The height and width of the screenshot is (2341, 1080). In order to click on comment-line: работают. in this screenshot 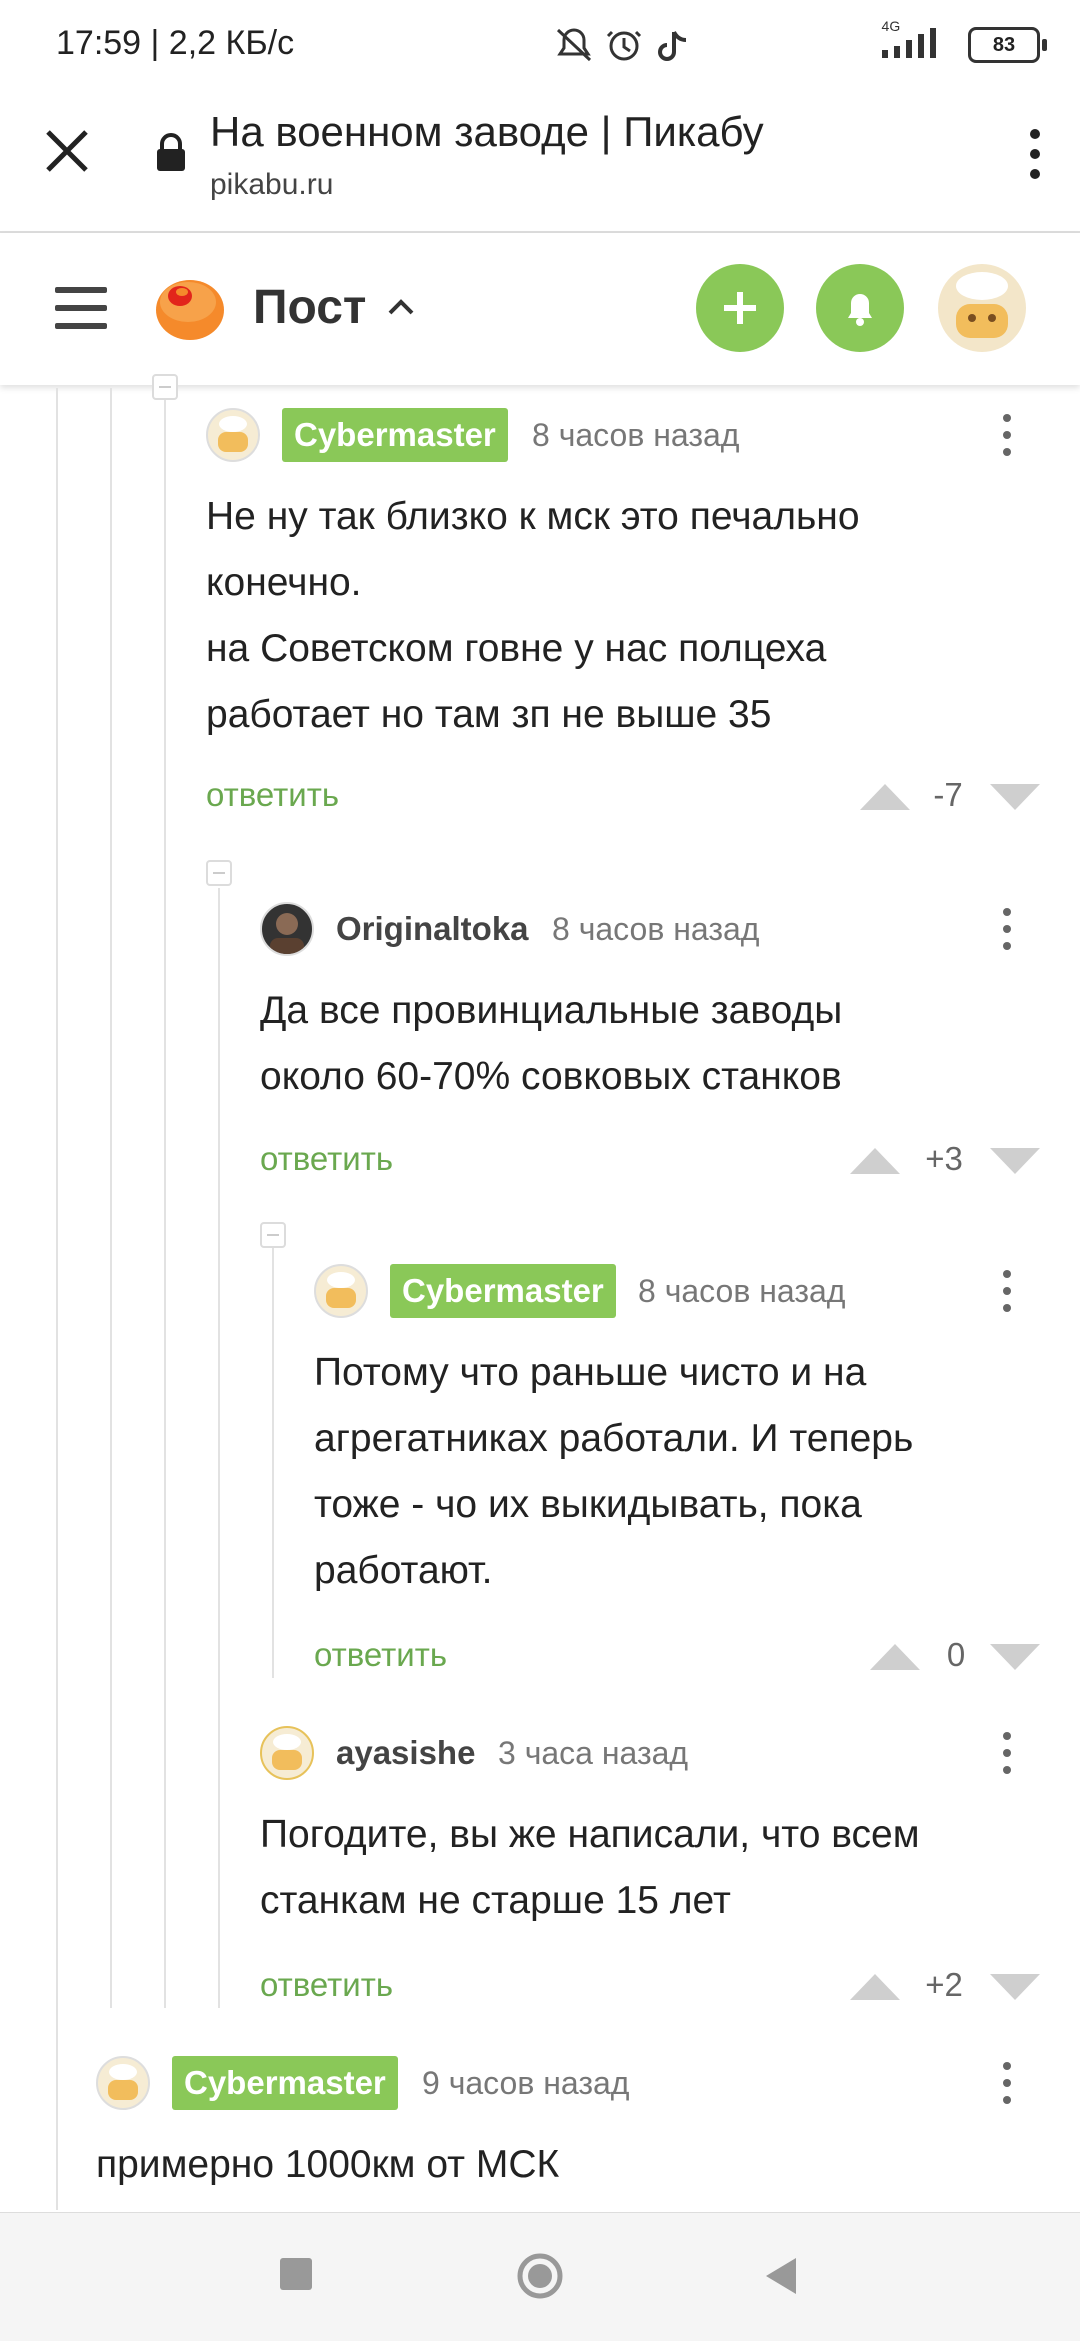, I will do `click(403, 1570)`.